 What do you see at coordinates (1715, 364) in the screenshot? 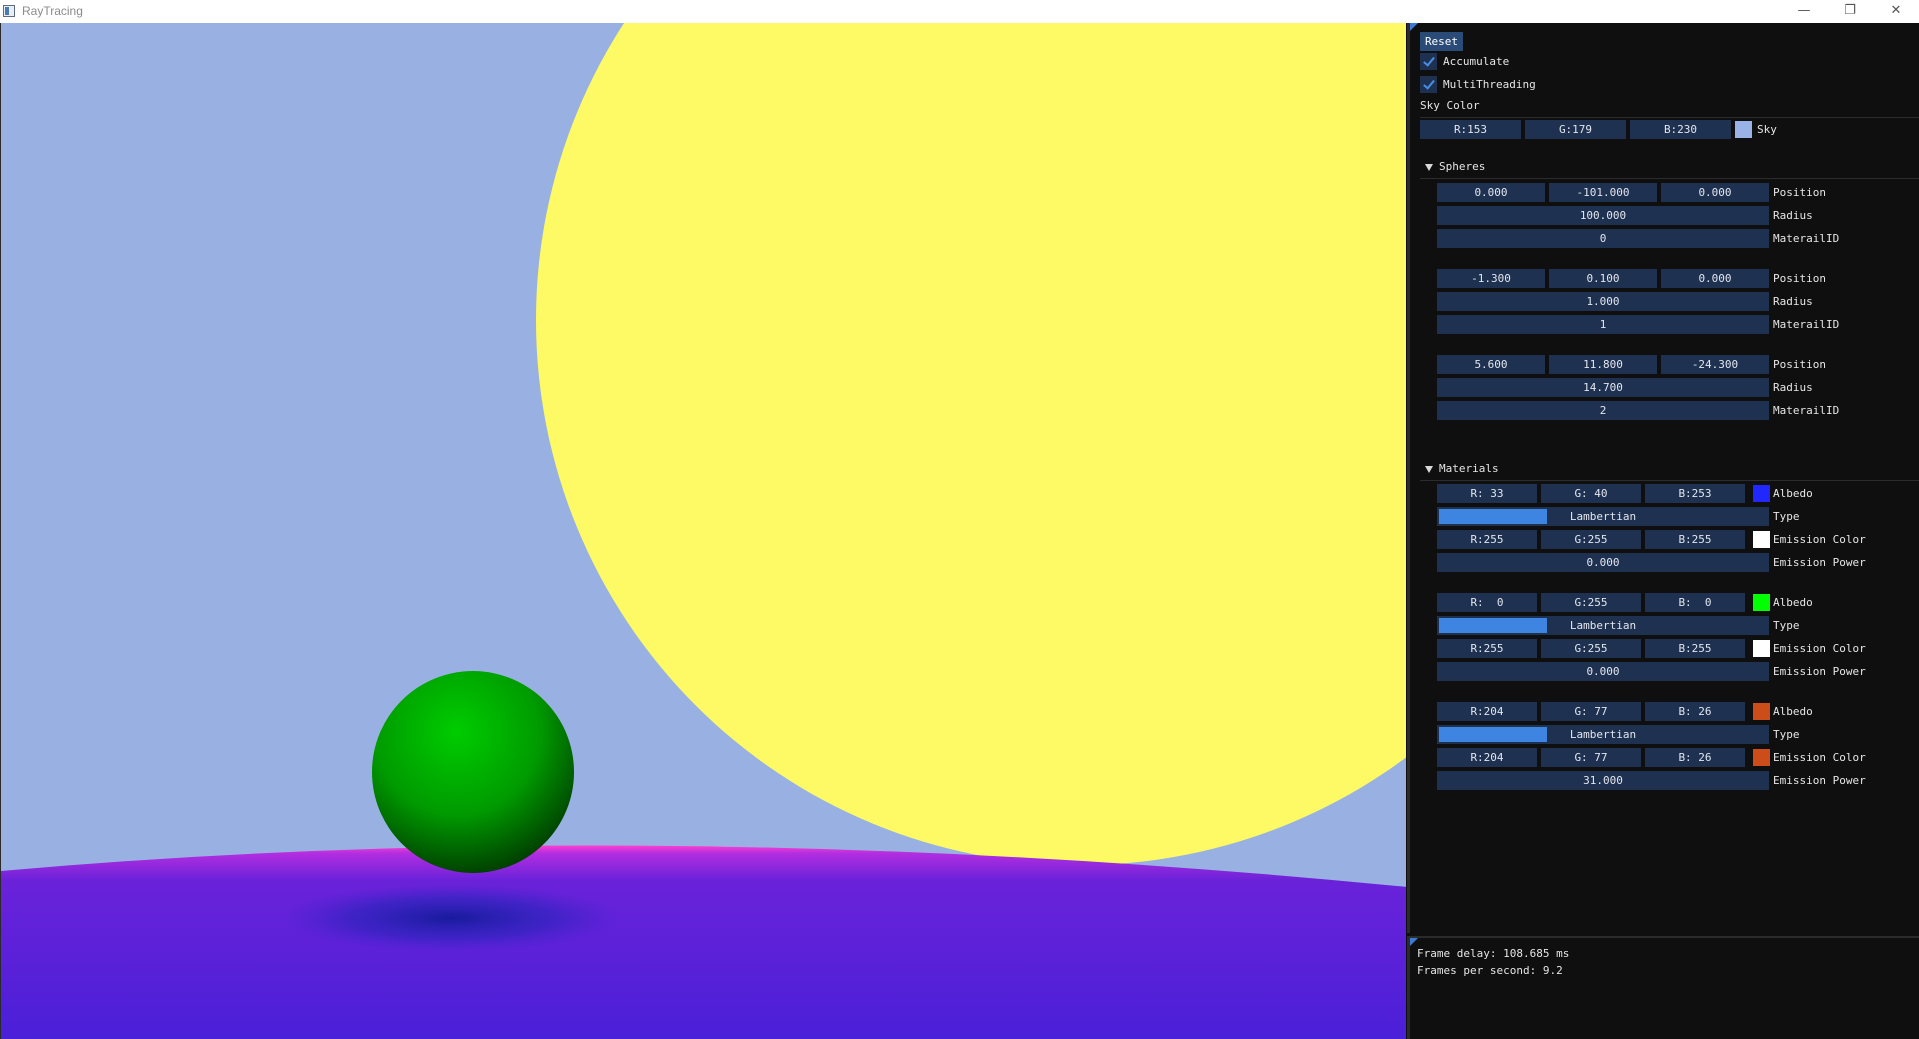
I see `sphere-position-z-field: -24.300` at bounding box center [1715, 364].